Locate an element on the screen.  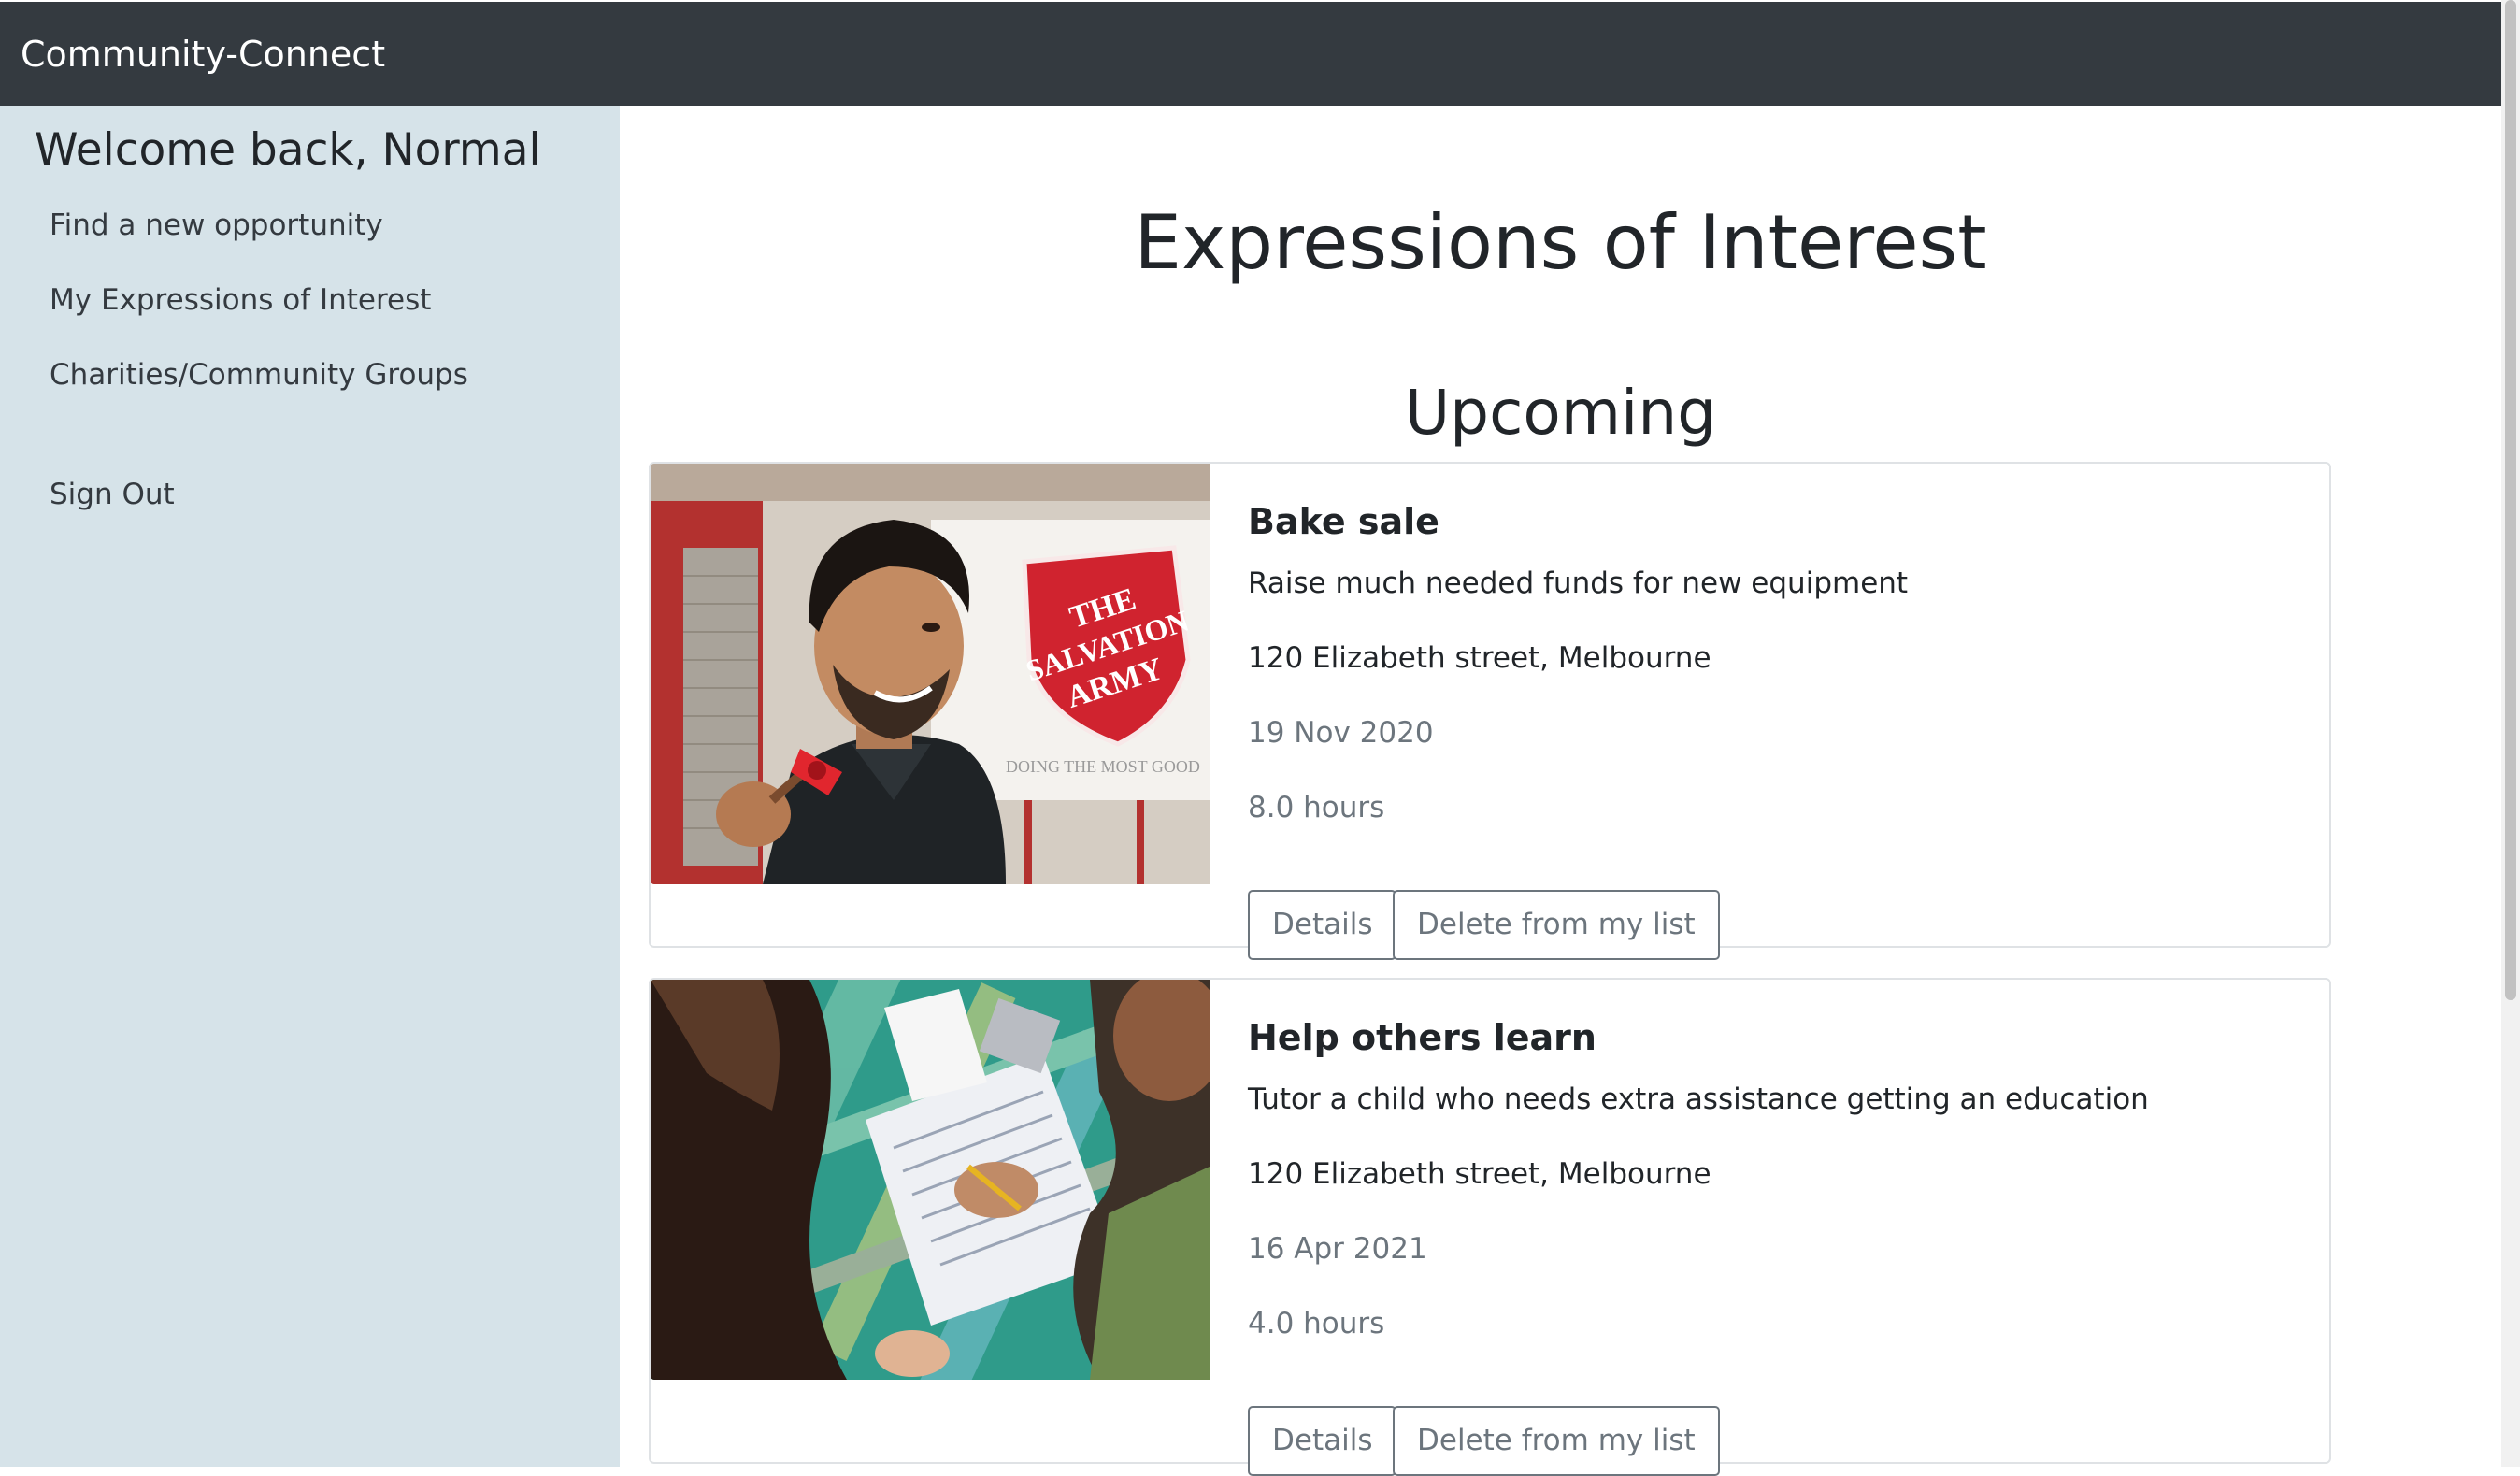
scrollbar-thumb is located at coordinates (2510, 500).